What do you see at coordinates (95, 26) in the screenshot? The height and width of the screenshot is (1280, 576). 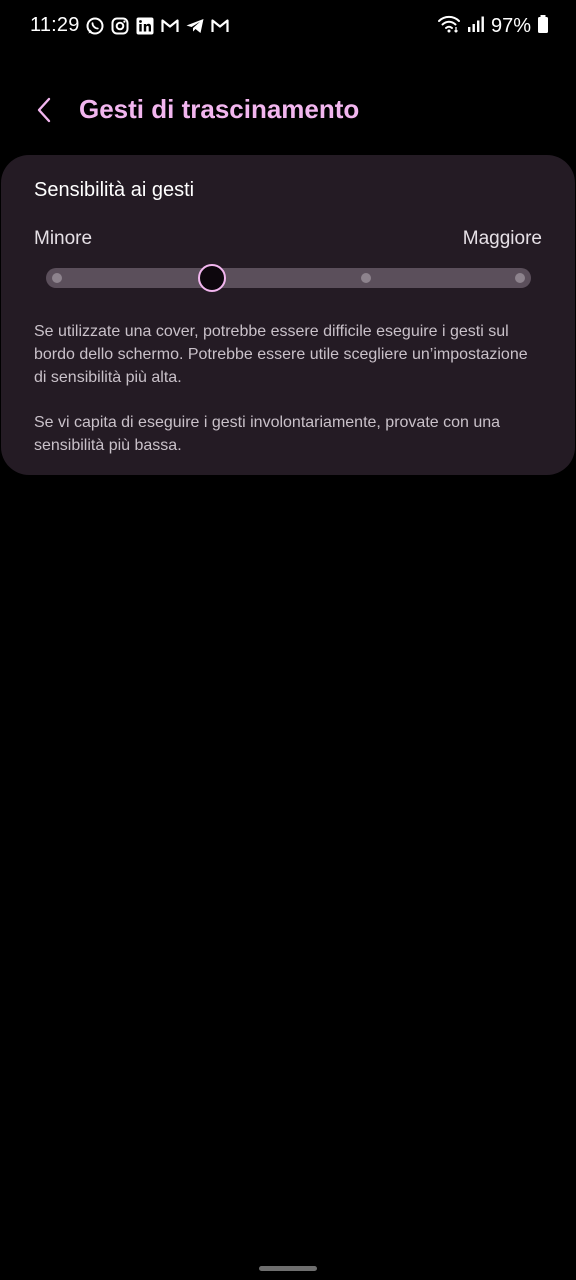 I see `whatsapp-icon` at bounding box center [95, 26].